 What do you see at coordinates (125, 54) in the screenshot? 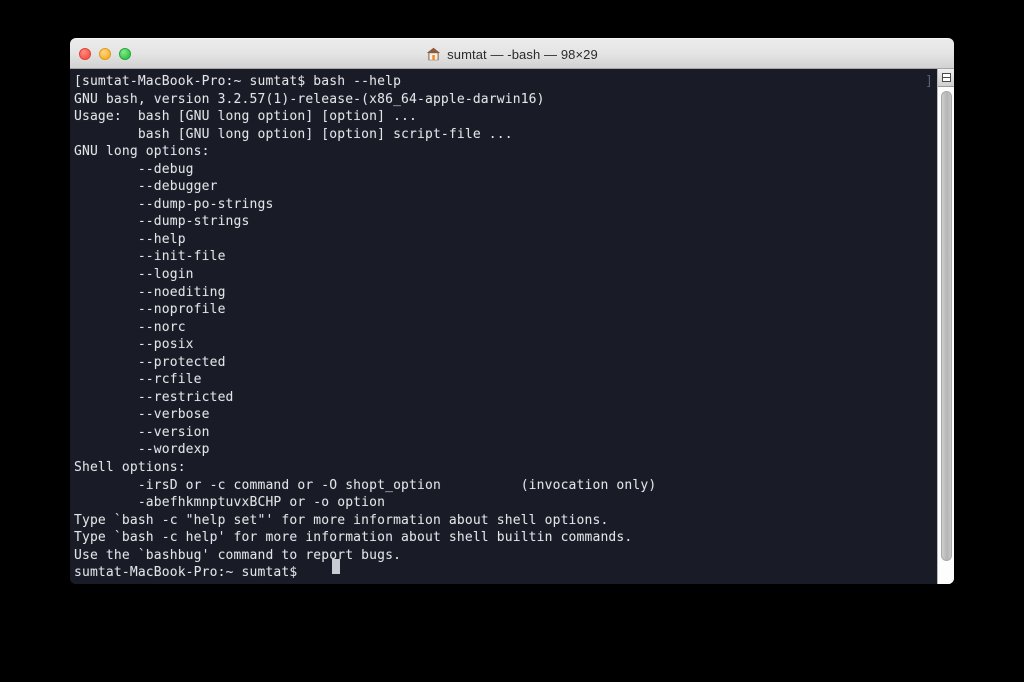
I see `maximize-button` at bounding box center [125, 54].